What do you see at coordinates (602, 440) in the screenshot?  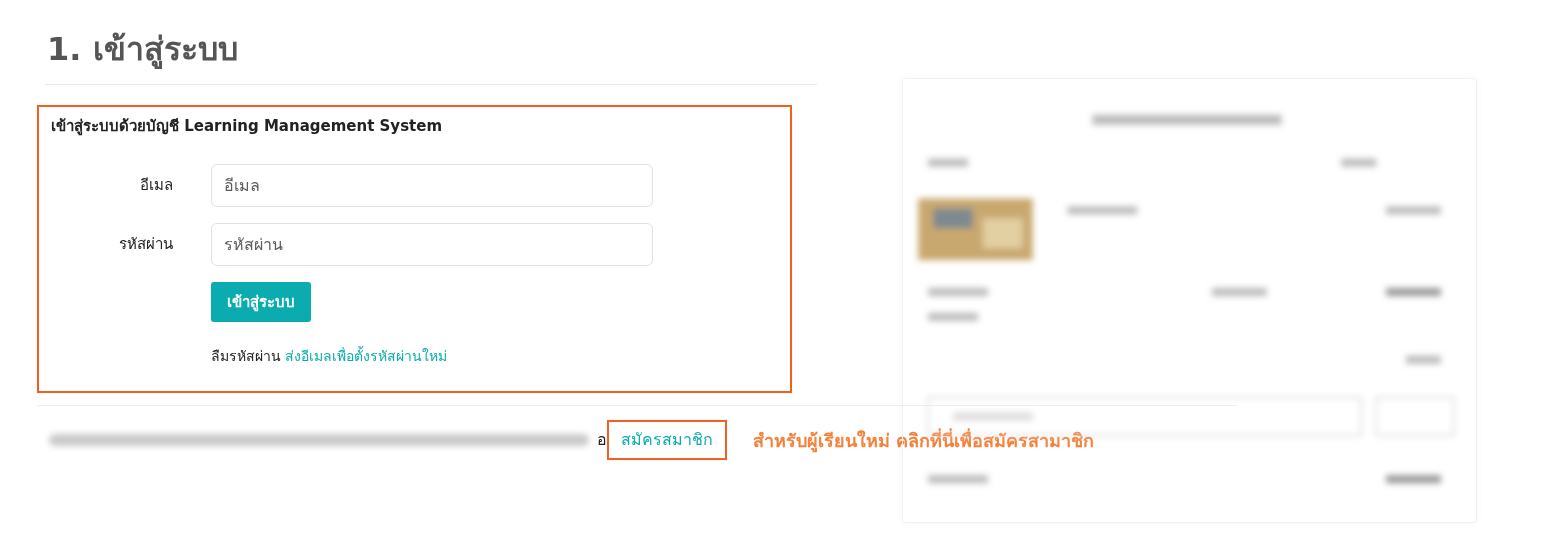 I see `text-fragment: อ` at bounding box center [602, 440].